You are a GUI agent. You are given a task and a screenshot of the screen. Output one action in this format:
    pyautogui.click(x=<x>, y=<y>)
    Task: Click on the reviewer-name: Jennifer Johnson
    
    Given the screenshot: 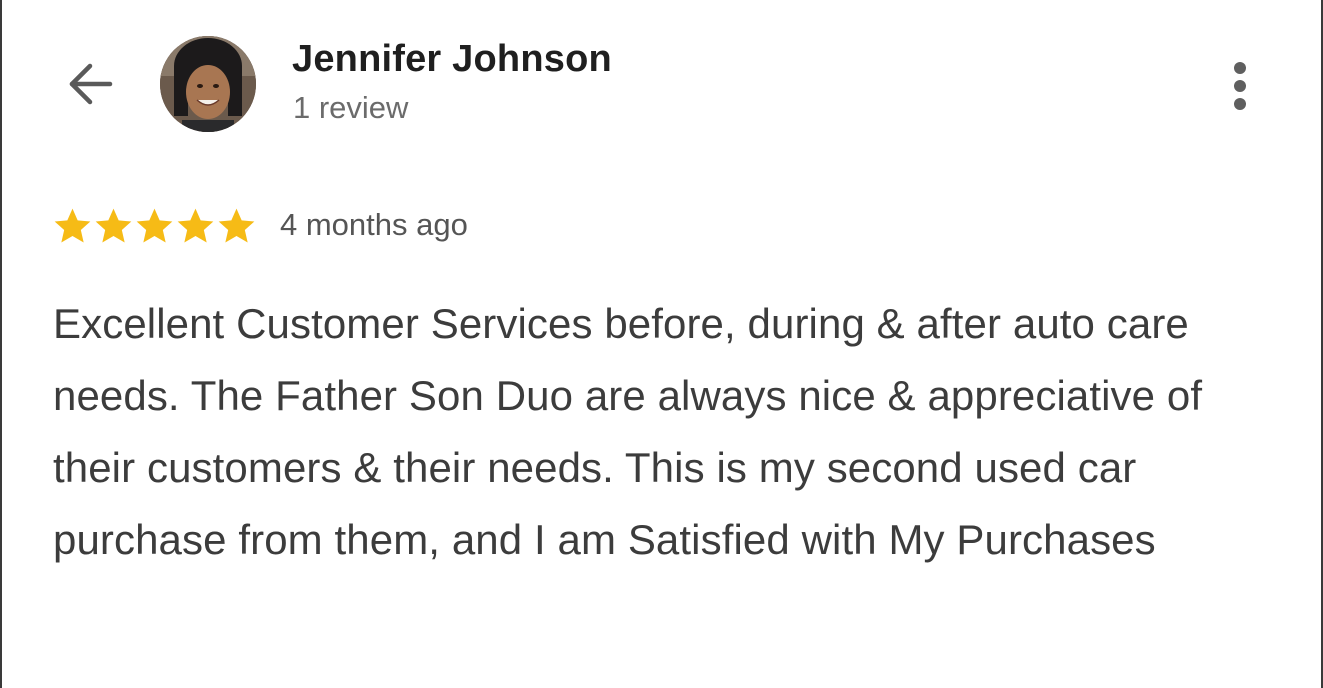 What is the action you would take?
    pyautogui.click(x=452, y=59)
    